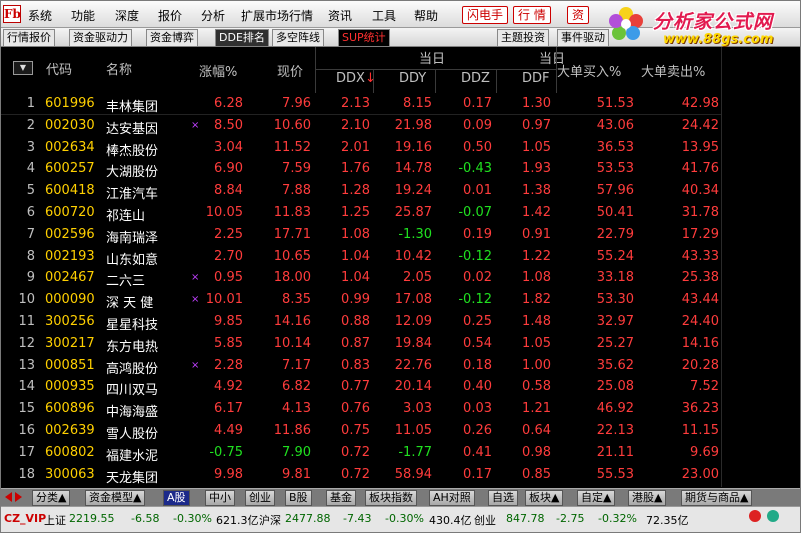  What do you see at coordinates (51, 498) in the screenshot?
I see `btab-category: 分类▲` at bounding box center [51, 498].